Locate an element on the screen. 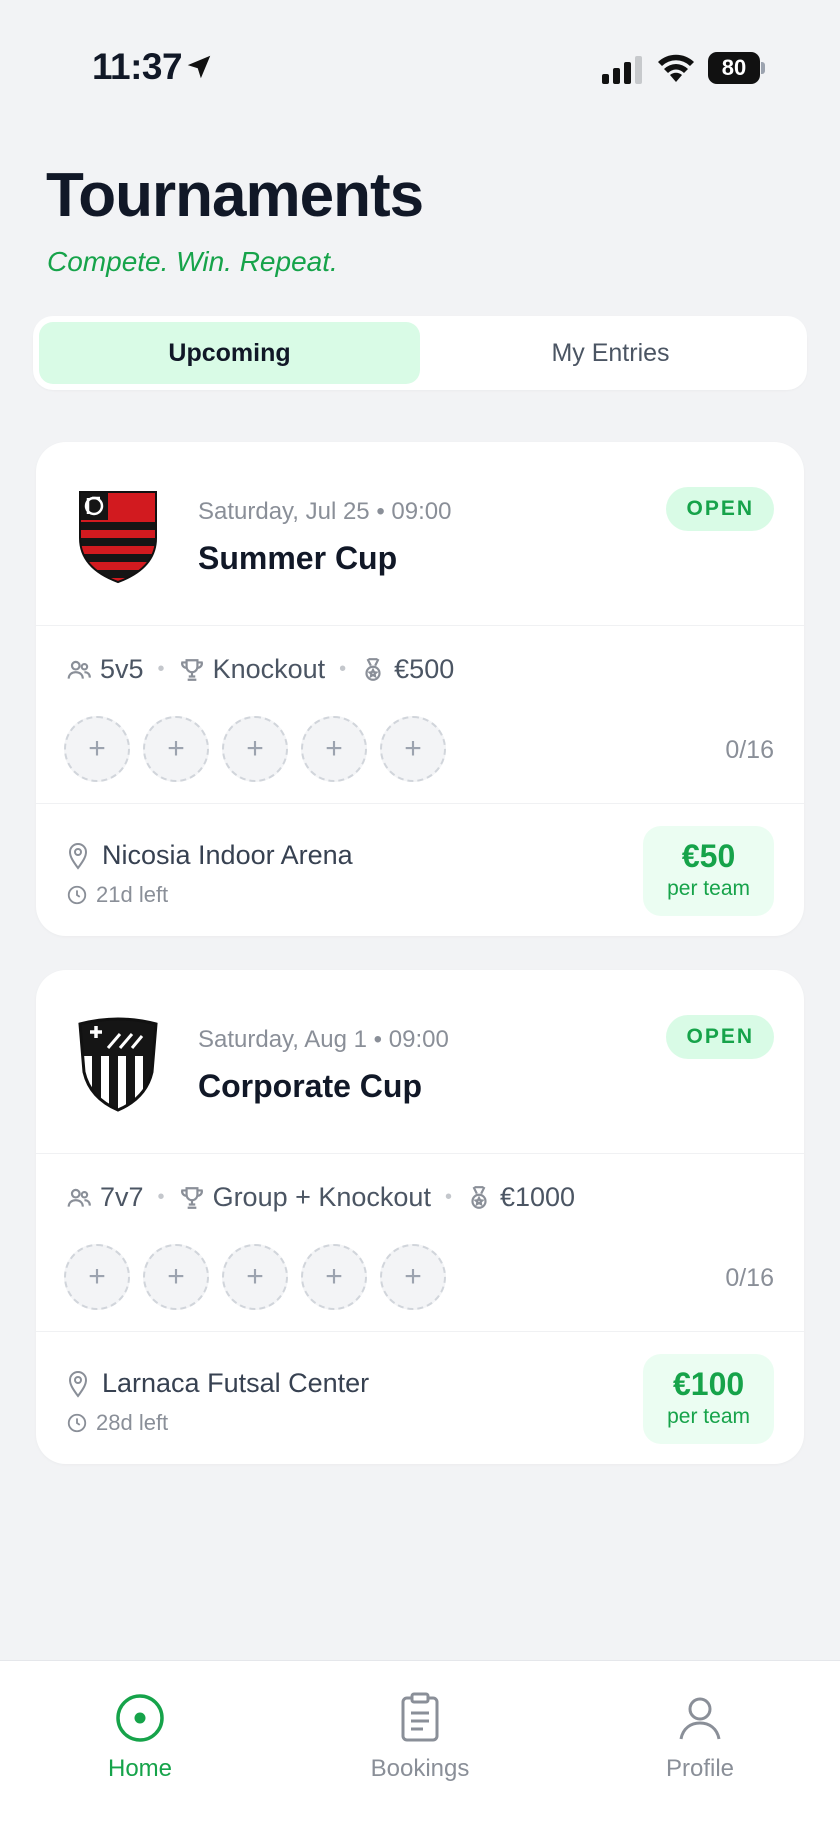 The image size is (840, 1826). battery-icon: 80 is located at coordinates (737, 68).